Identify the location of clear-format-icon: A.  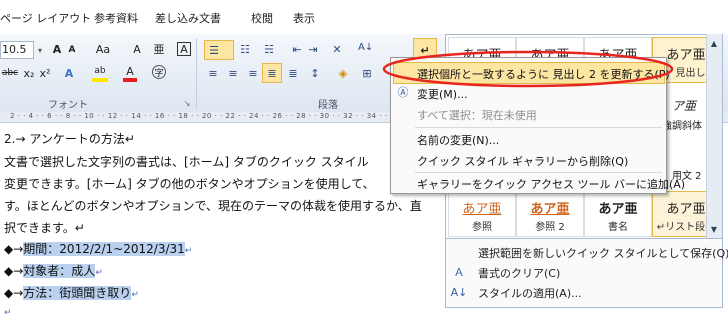
(137, 49).